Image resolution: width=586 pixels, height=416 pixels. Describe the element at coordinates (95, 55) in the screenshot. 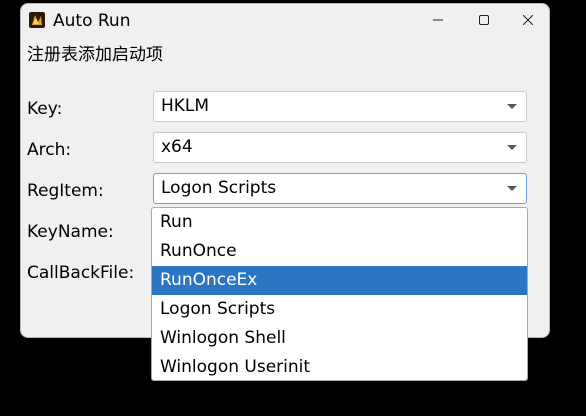

I see `subtitle-text: 注册表添加启动项` at that location.